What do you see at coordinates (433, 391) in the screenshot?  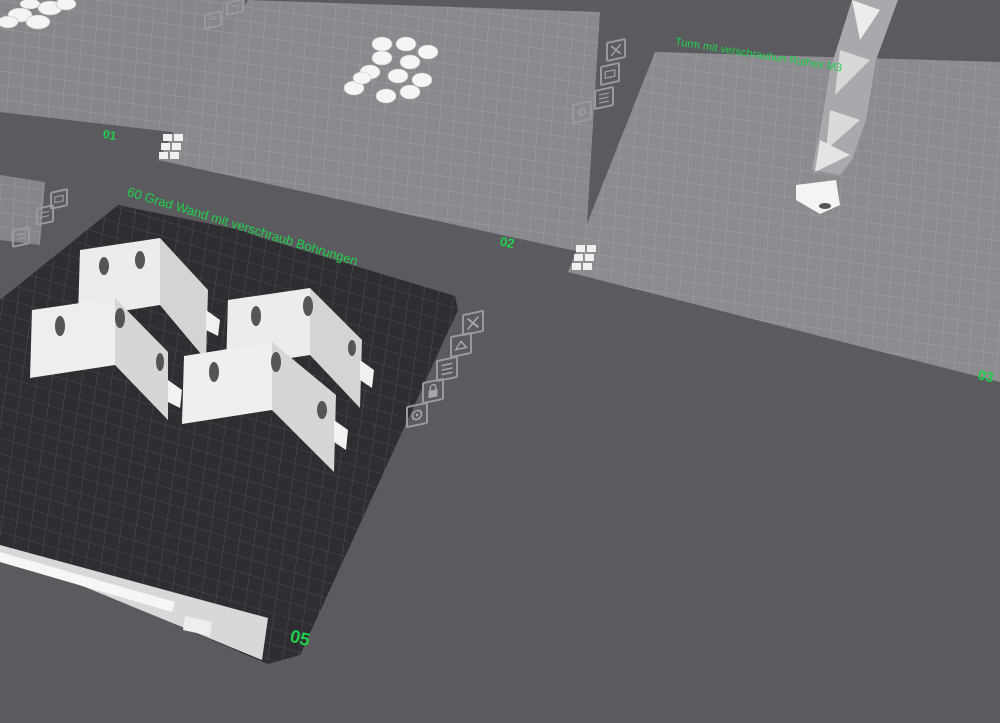 I see `lock-icon` at bounding box center [433, 391].